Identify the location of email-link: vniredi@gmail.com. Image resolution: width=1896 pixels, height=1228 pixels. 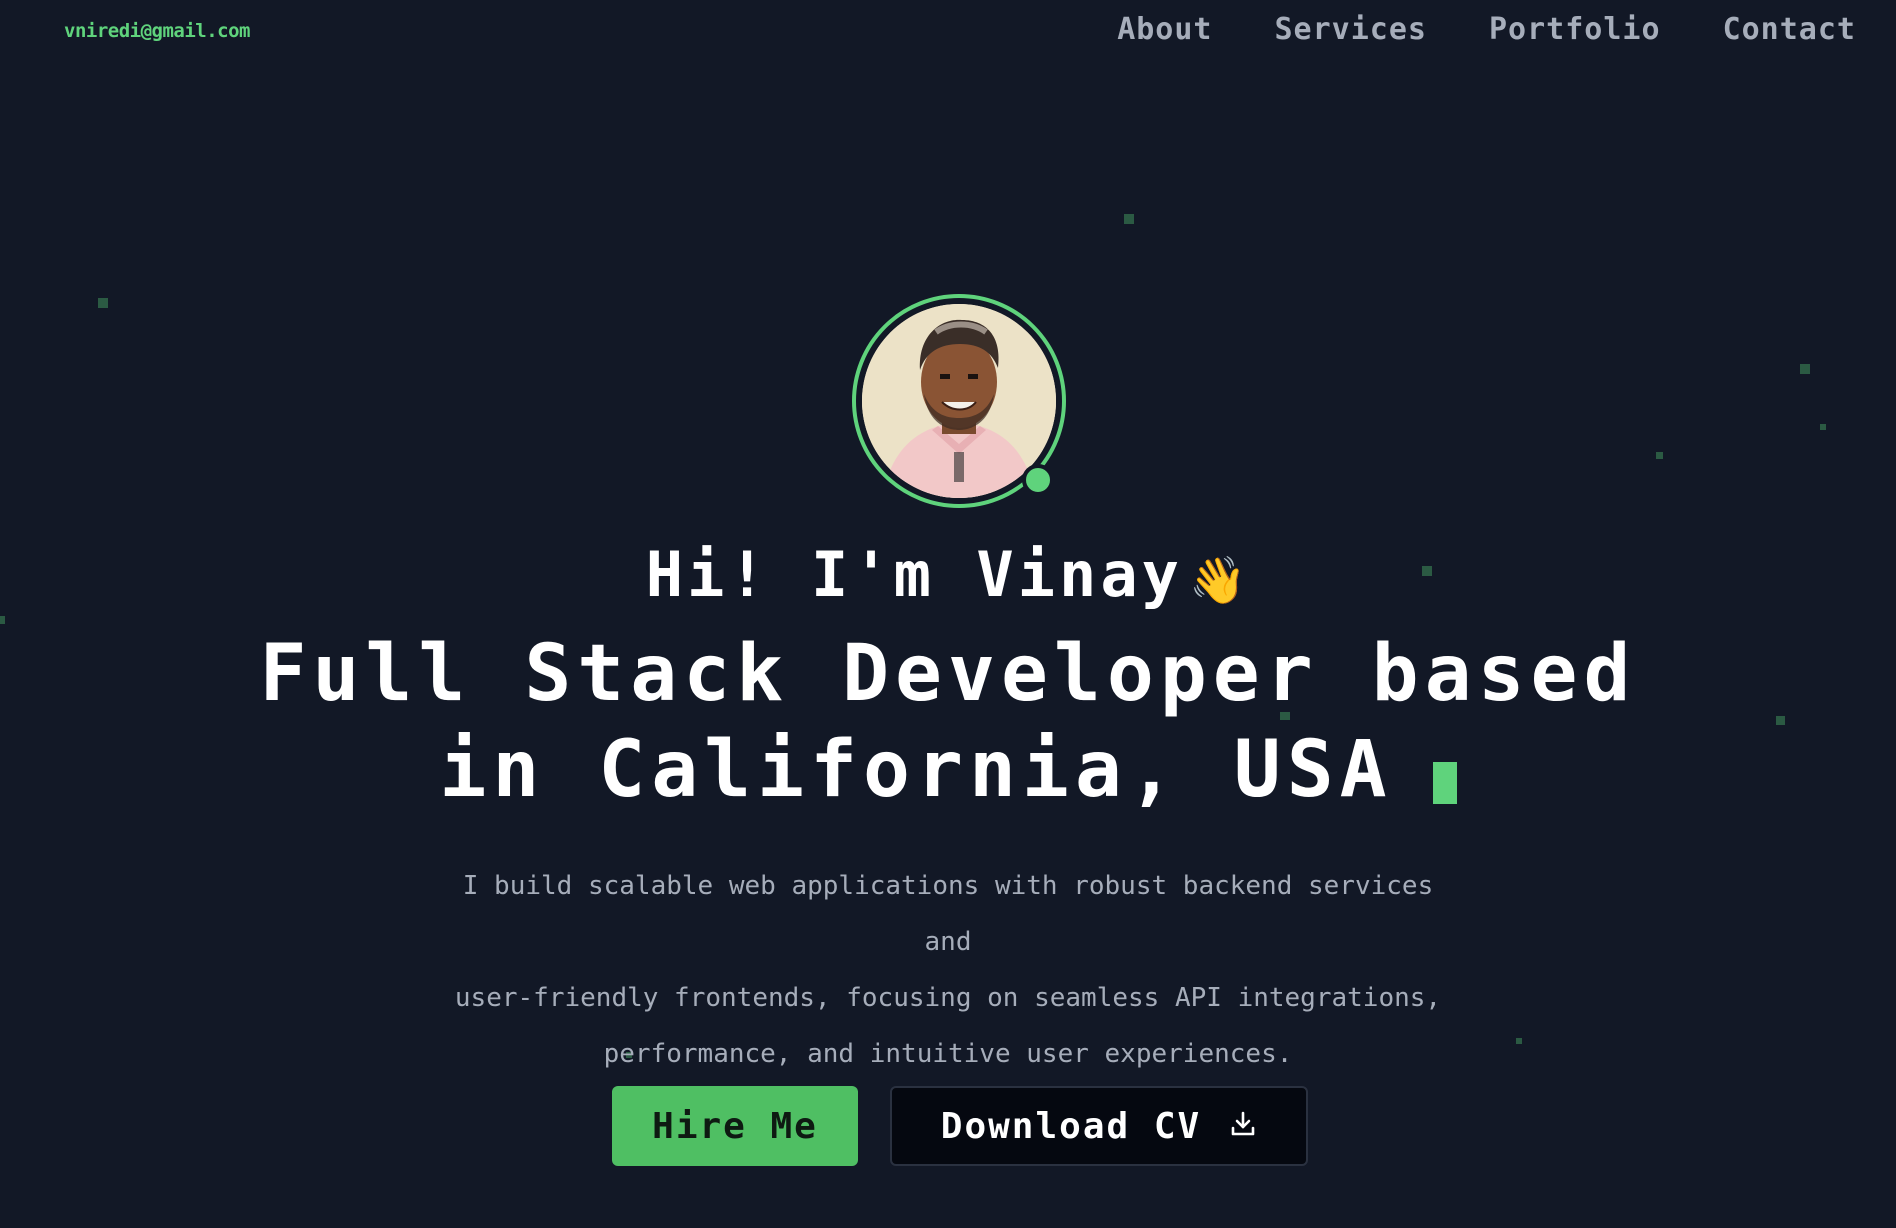
(157, 31).